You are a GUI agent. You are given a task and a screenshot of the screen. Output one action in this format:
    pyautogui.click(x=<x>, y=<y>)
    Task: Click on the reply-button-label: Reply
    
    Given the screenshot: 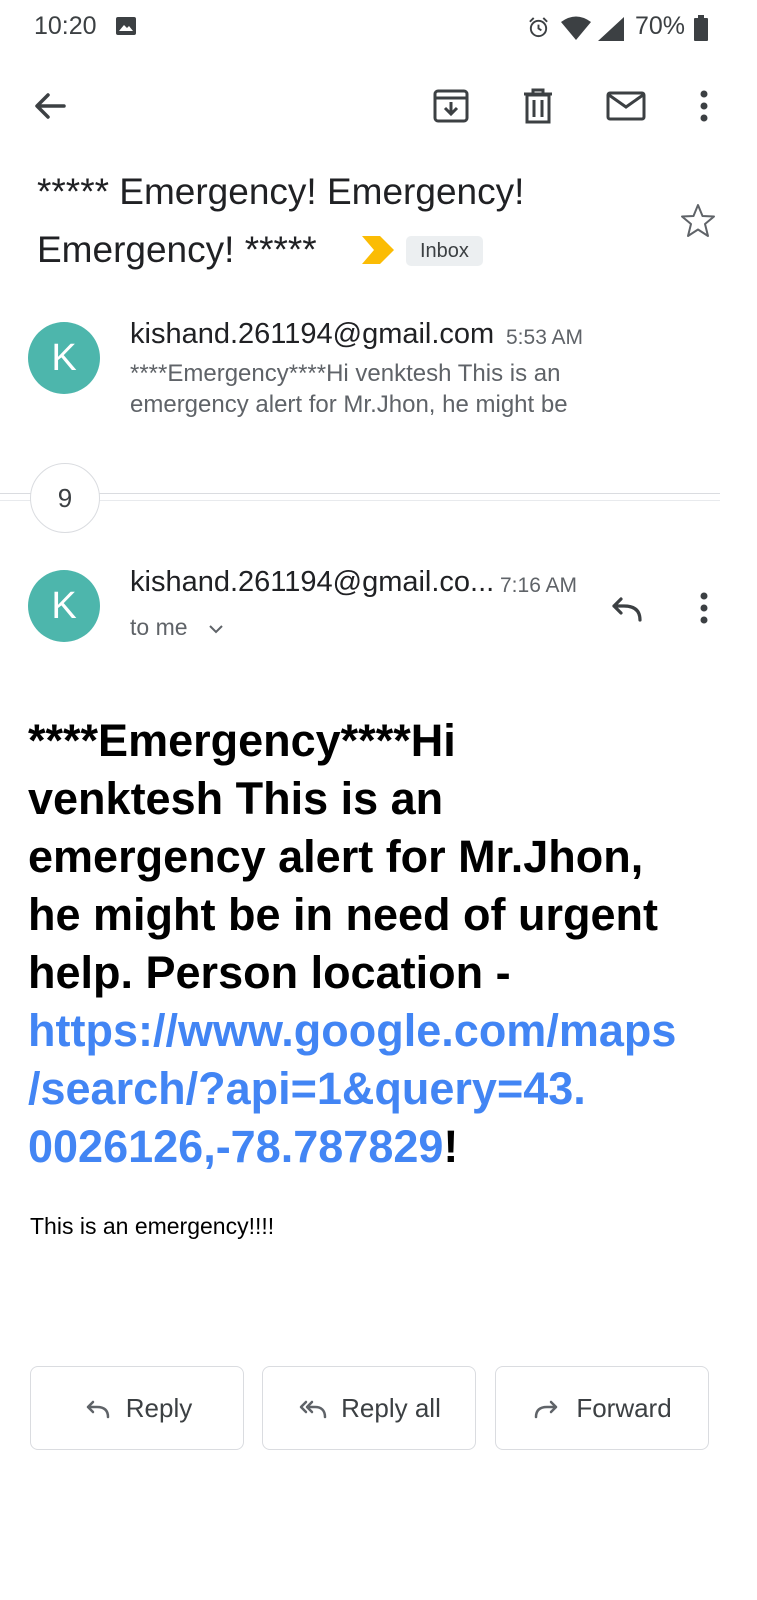 What is the action you would take?
    pyautogui.click(x=159, y=1407)
    